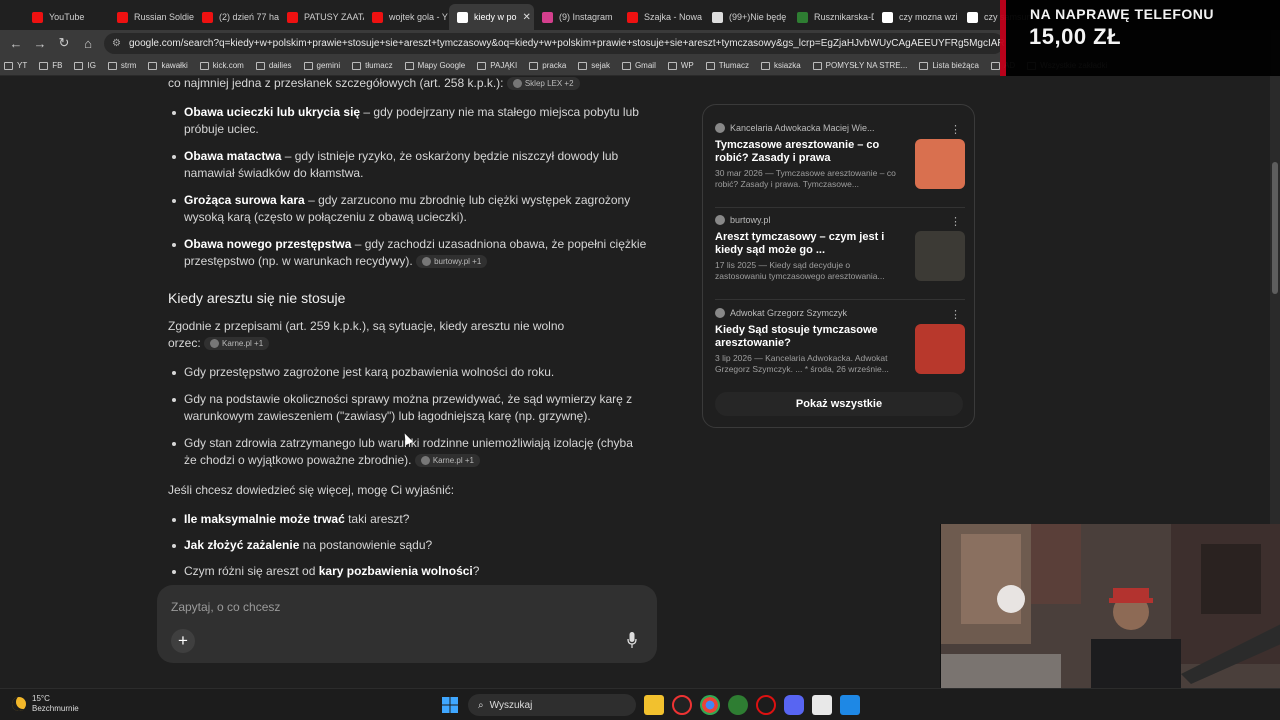  Describe the element at coordinates (151, 17) in the screenshot. I see `tab-1: Russian Soldier` at that location.